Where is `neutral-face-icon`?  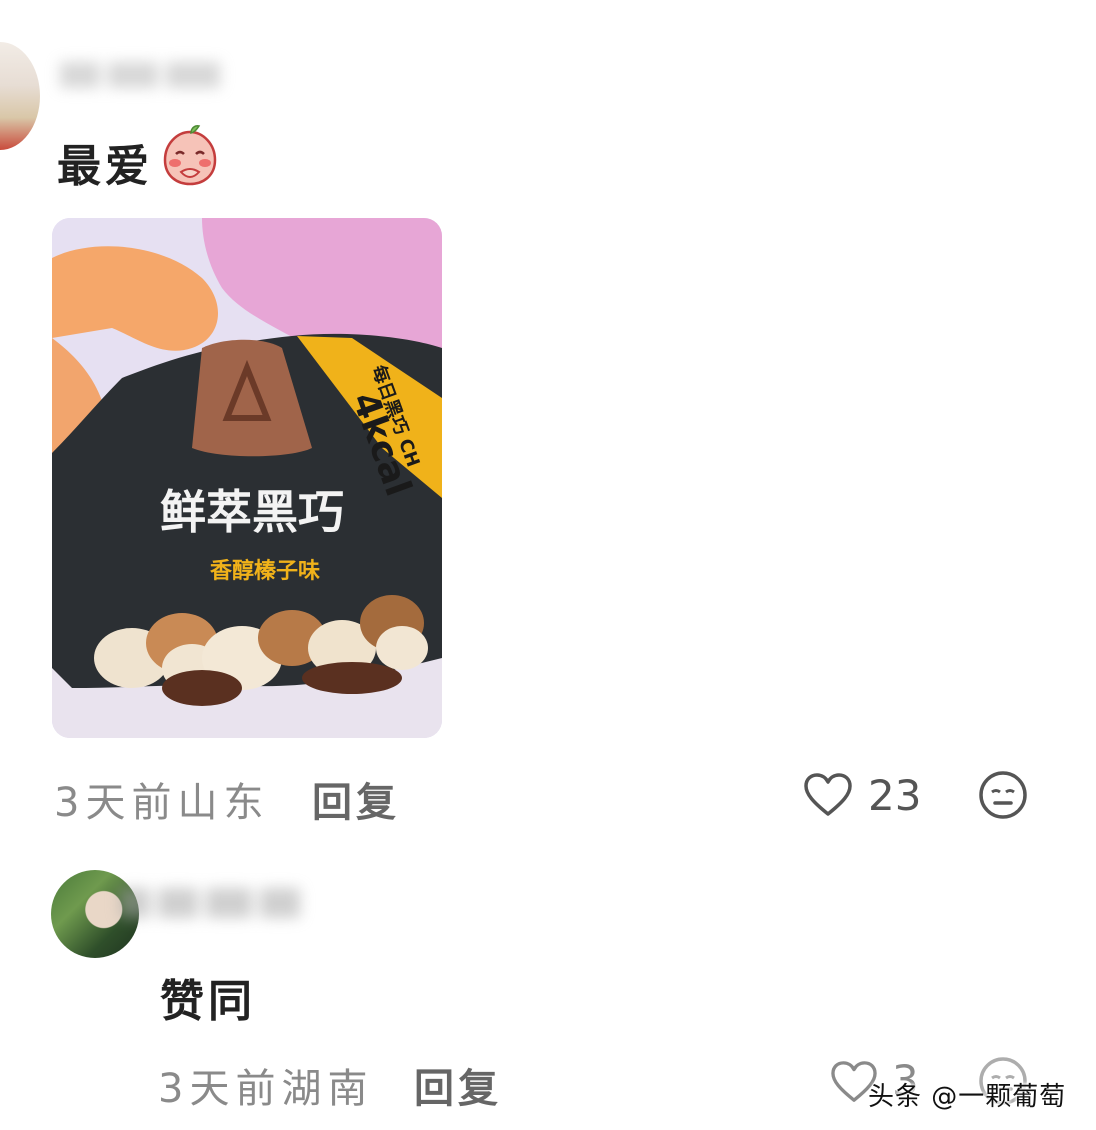
neutral-face-icon is located at coordinates (1003, 795).